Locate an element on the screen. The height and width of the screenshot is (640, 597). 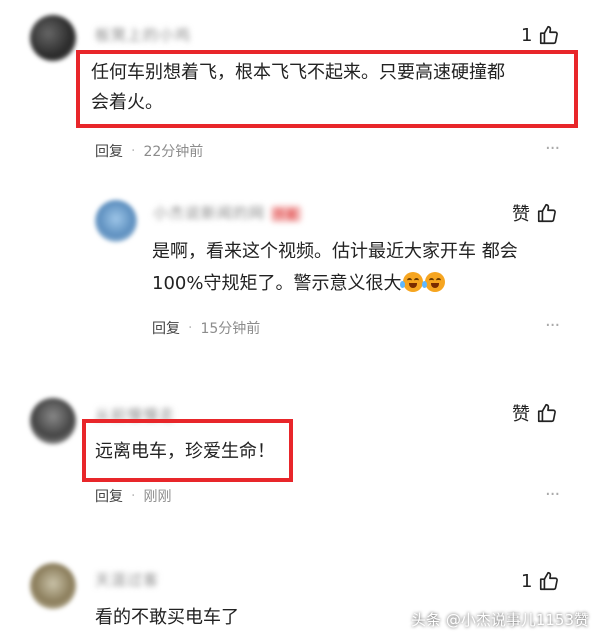
comment-line: 任何车别想着飞，根本飞飞不起来。只要高速硬撞都 is located at coordinates (298, 72).